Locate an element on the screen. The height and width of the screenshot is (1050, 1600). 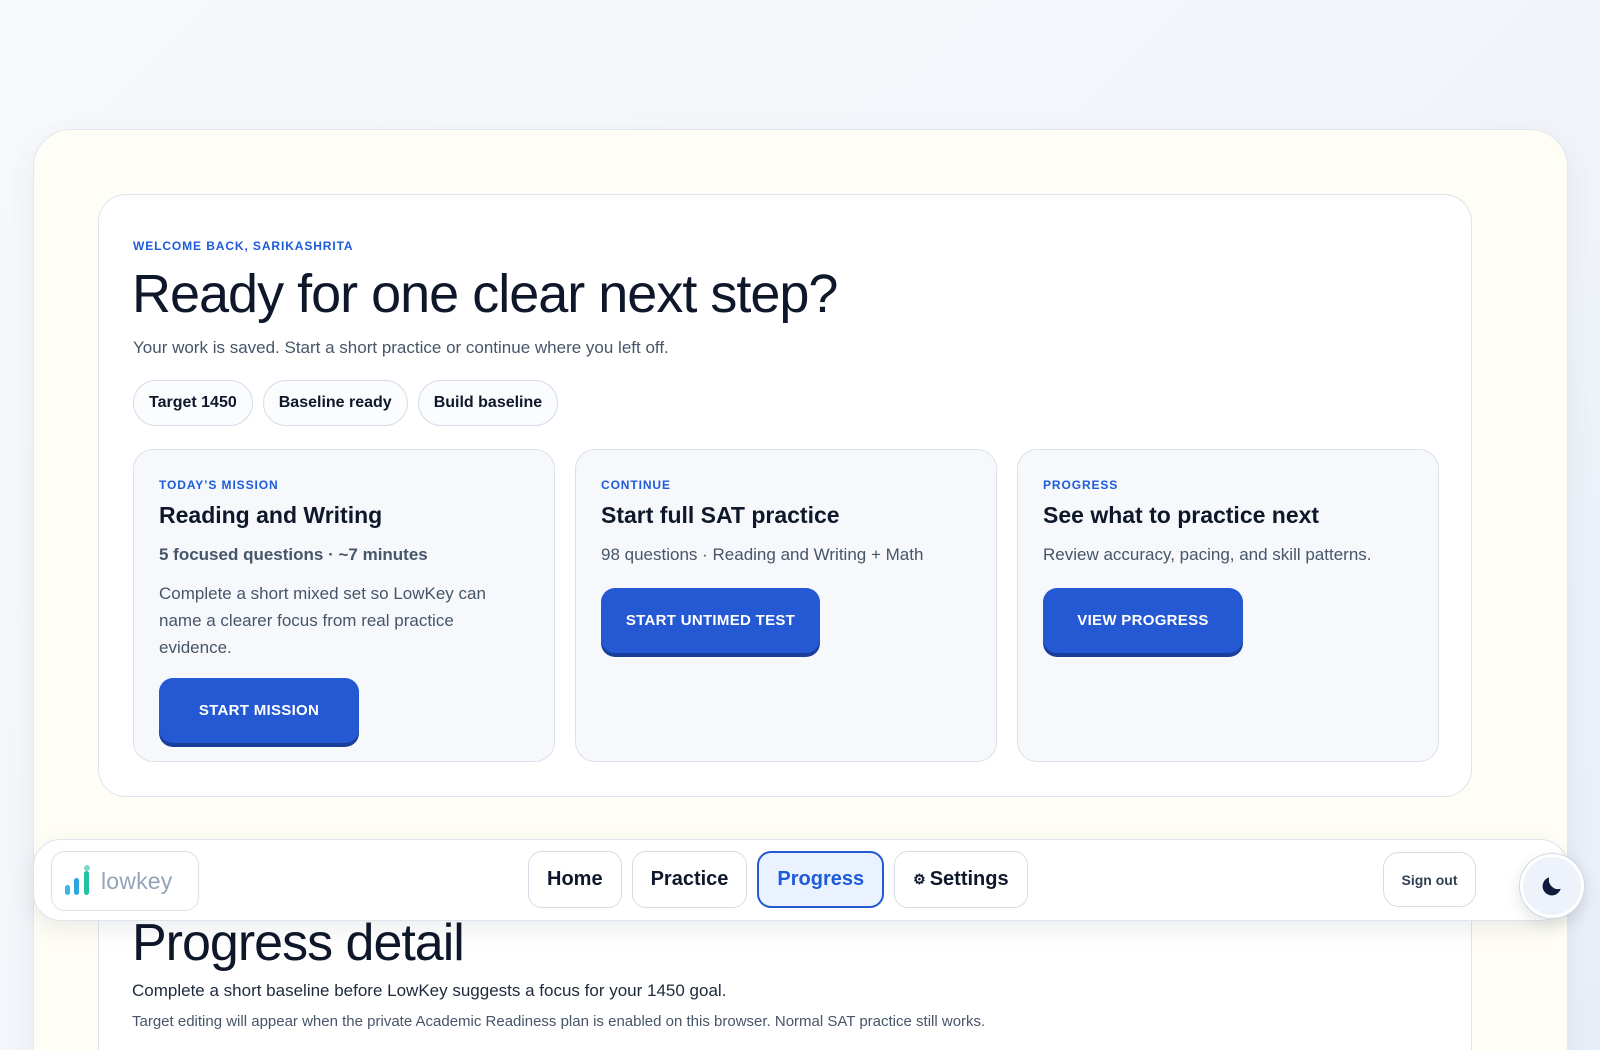
page-title: Ready for one clear next step? is located at coordinates (485, 294).